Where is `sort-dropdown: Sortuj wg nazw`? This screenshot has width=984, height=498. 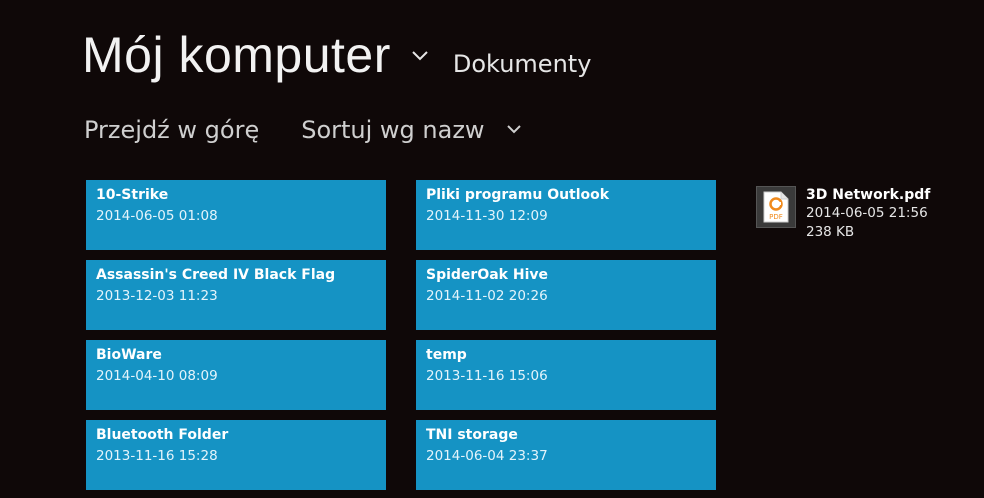 sort-dropdown: Sortuj wg nazw is located at coordinates (411, 130).